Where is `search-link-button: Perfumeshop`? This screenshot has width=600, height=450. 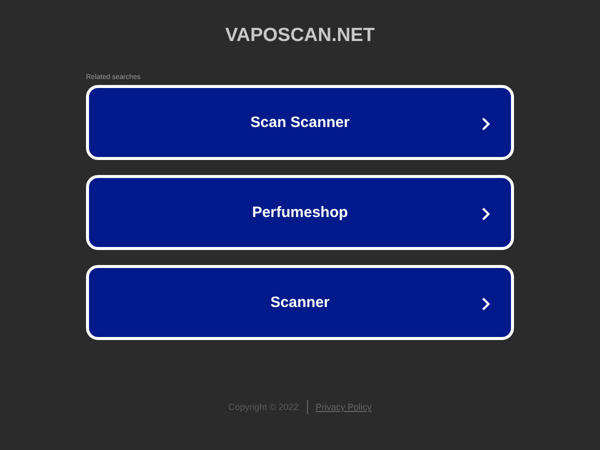 search-link-button: Perfumeshop is located at coordinates (300, 212).